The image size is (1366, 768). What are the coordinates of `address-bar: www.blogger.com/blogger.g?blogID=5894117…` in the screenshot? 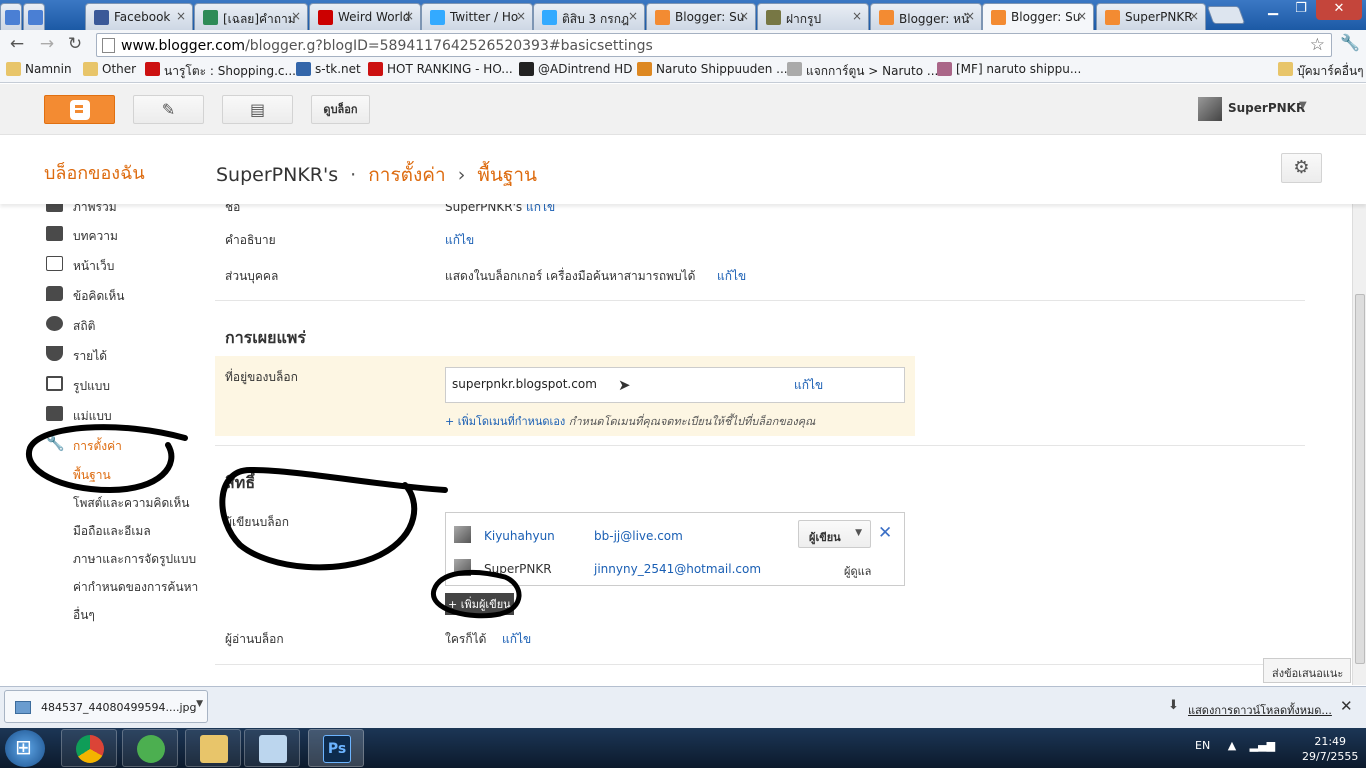 It's located at (714, 45).